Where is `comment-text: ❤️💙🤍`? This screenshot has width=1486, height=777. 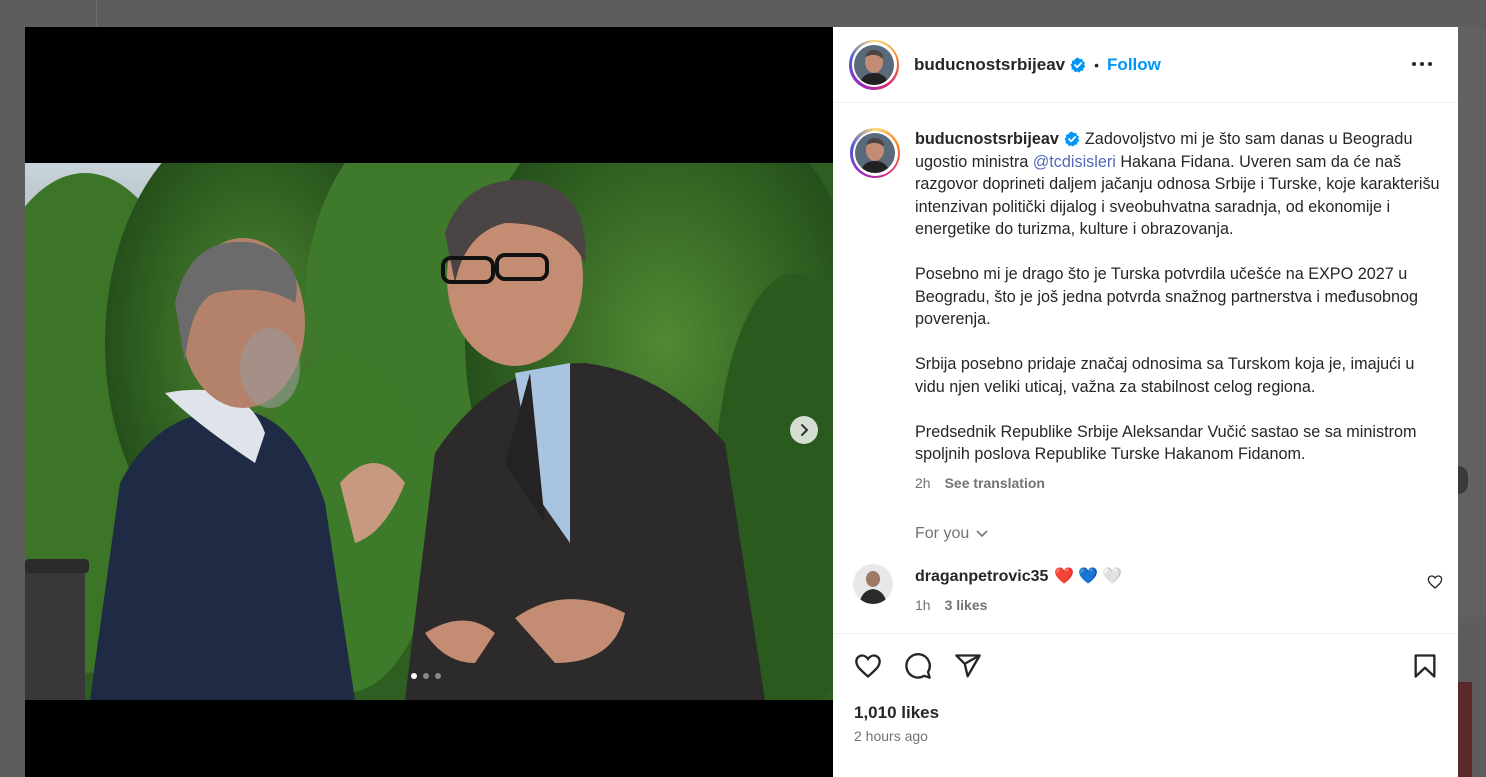 comment-text: ❤️💙🤍 is located at coordinates (1090, 576).